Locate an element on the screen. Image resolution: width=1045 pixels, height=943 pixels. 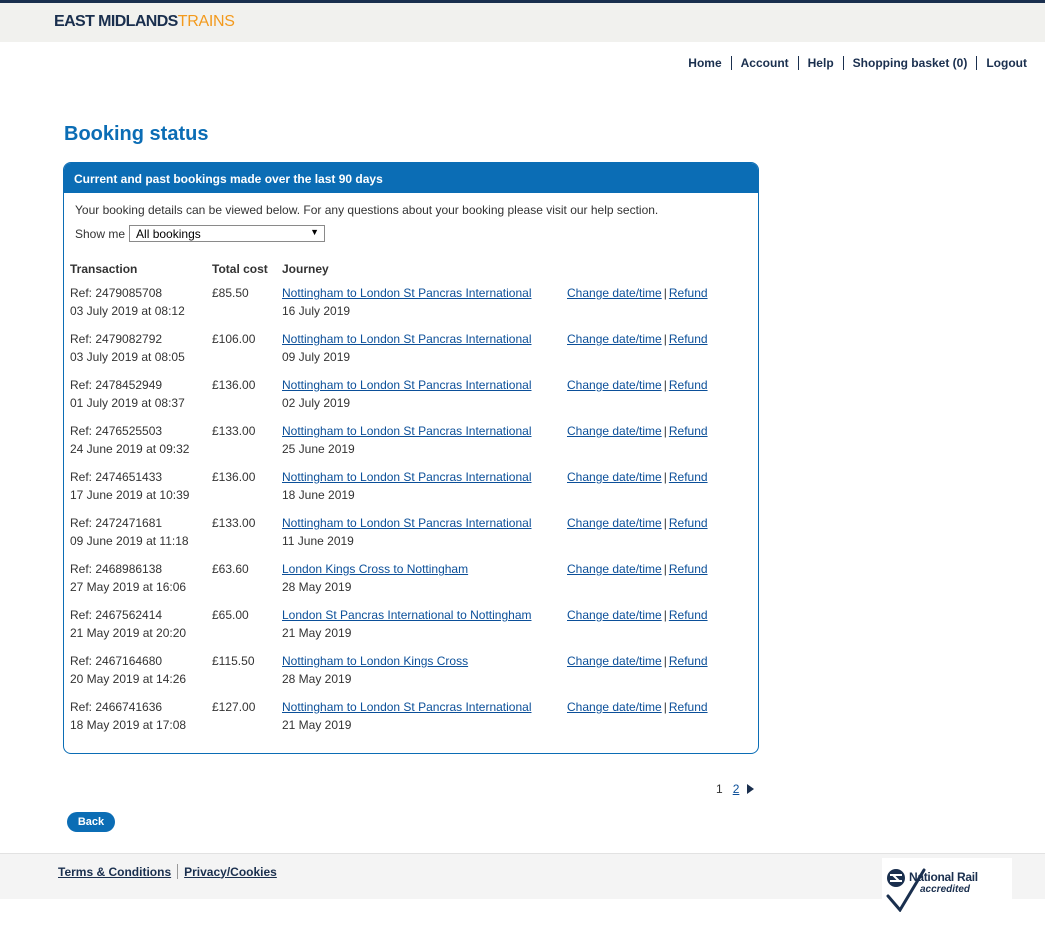
page-title: Booking status is located at coordinates (136, 134).